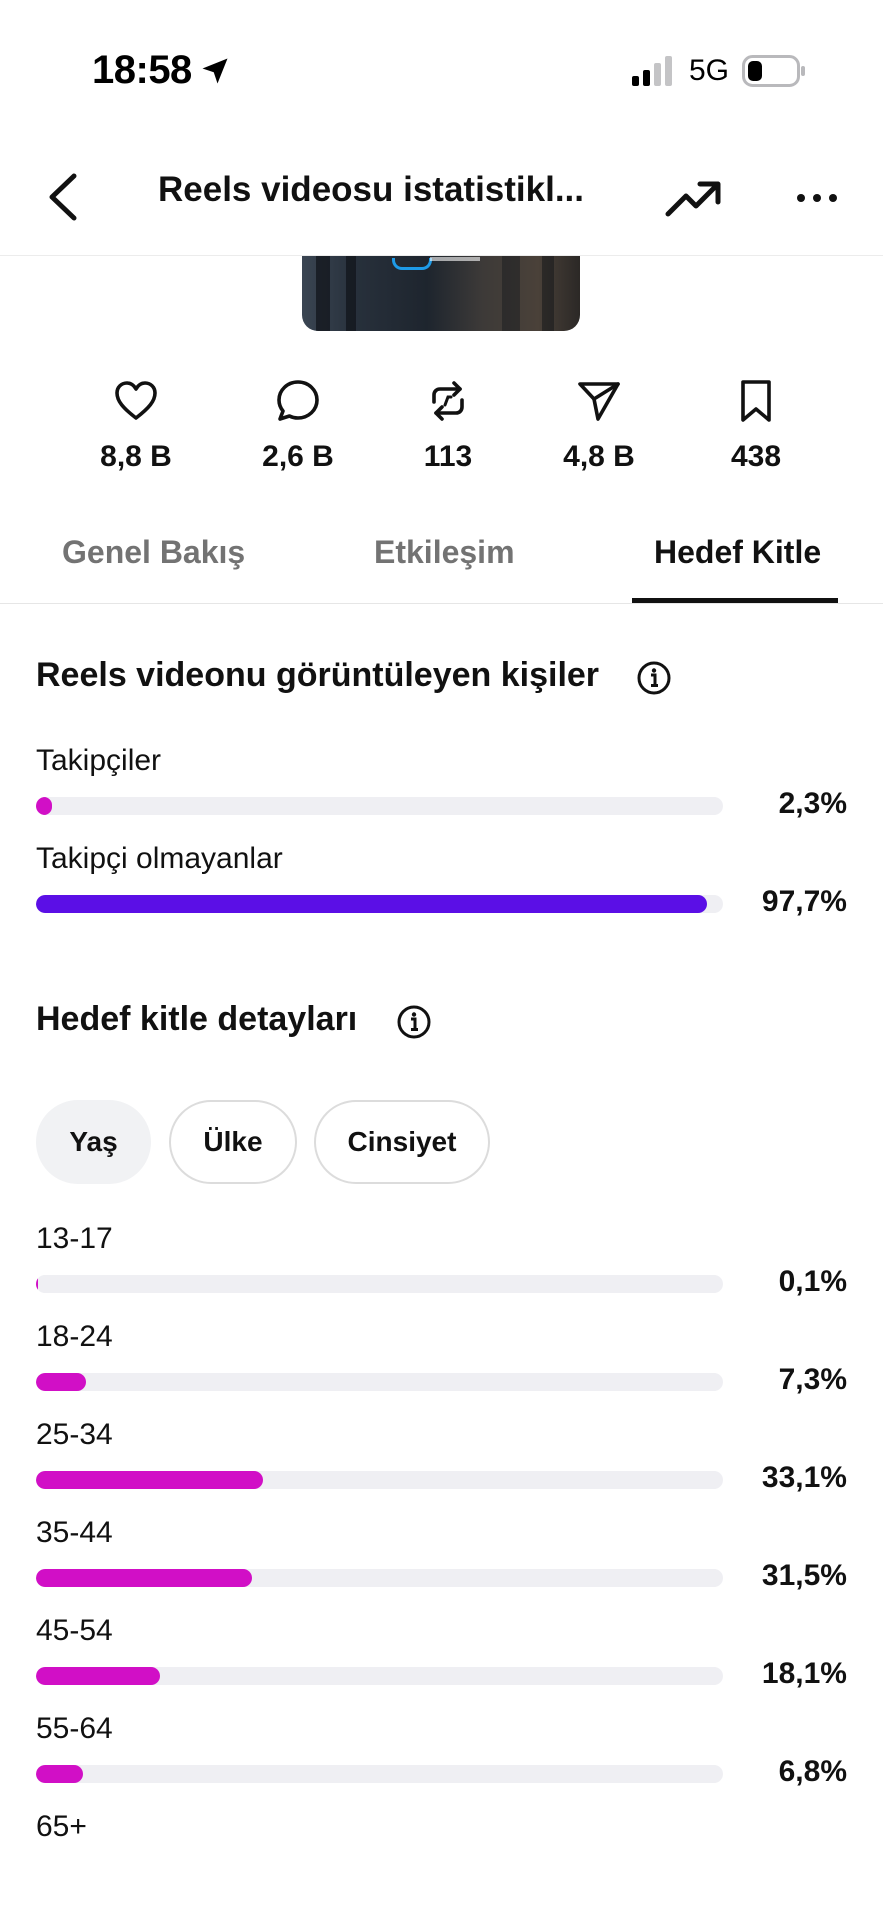 The image size is (883, 1920). I want to click on tab-overview: Genel Bakış, so click(153, 552).